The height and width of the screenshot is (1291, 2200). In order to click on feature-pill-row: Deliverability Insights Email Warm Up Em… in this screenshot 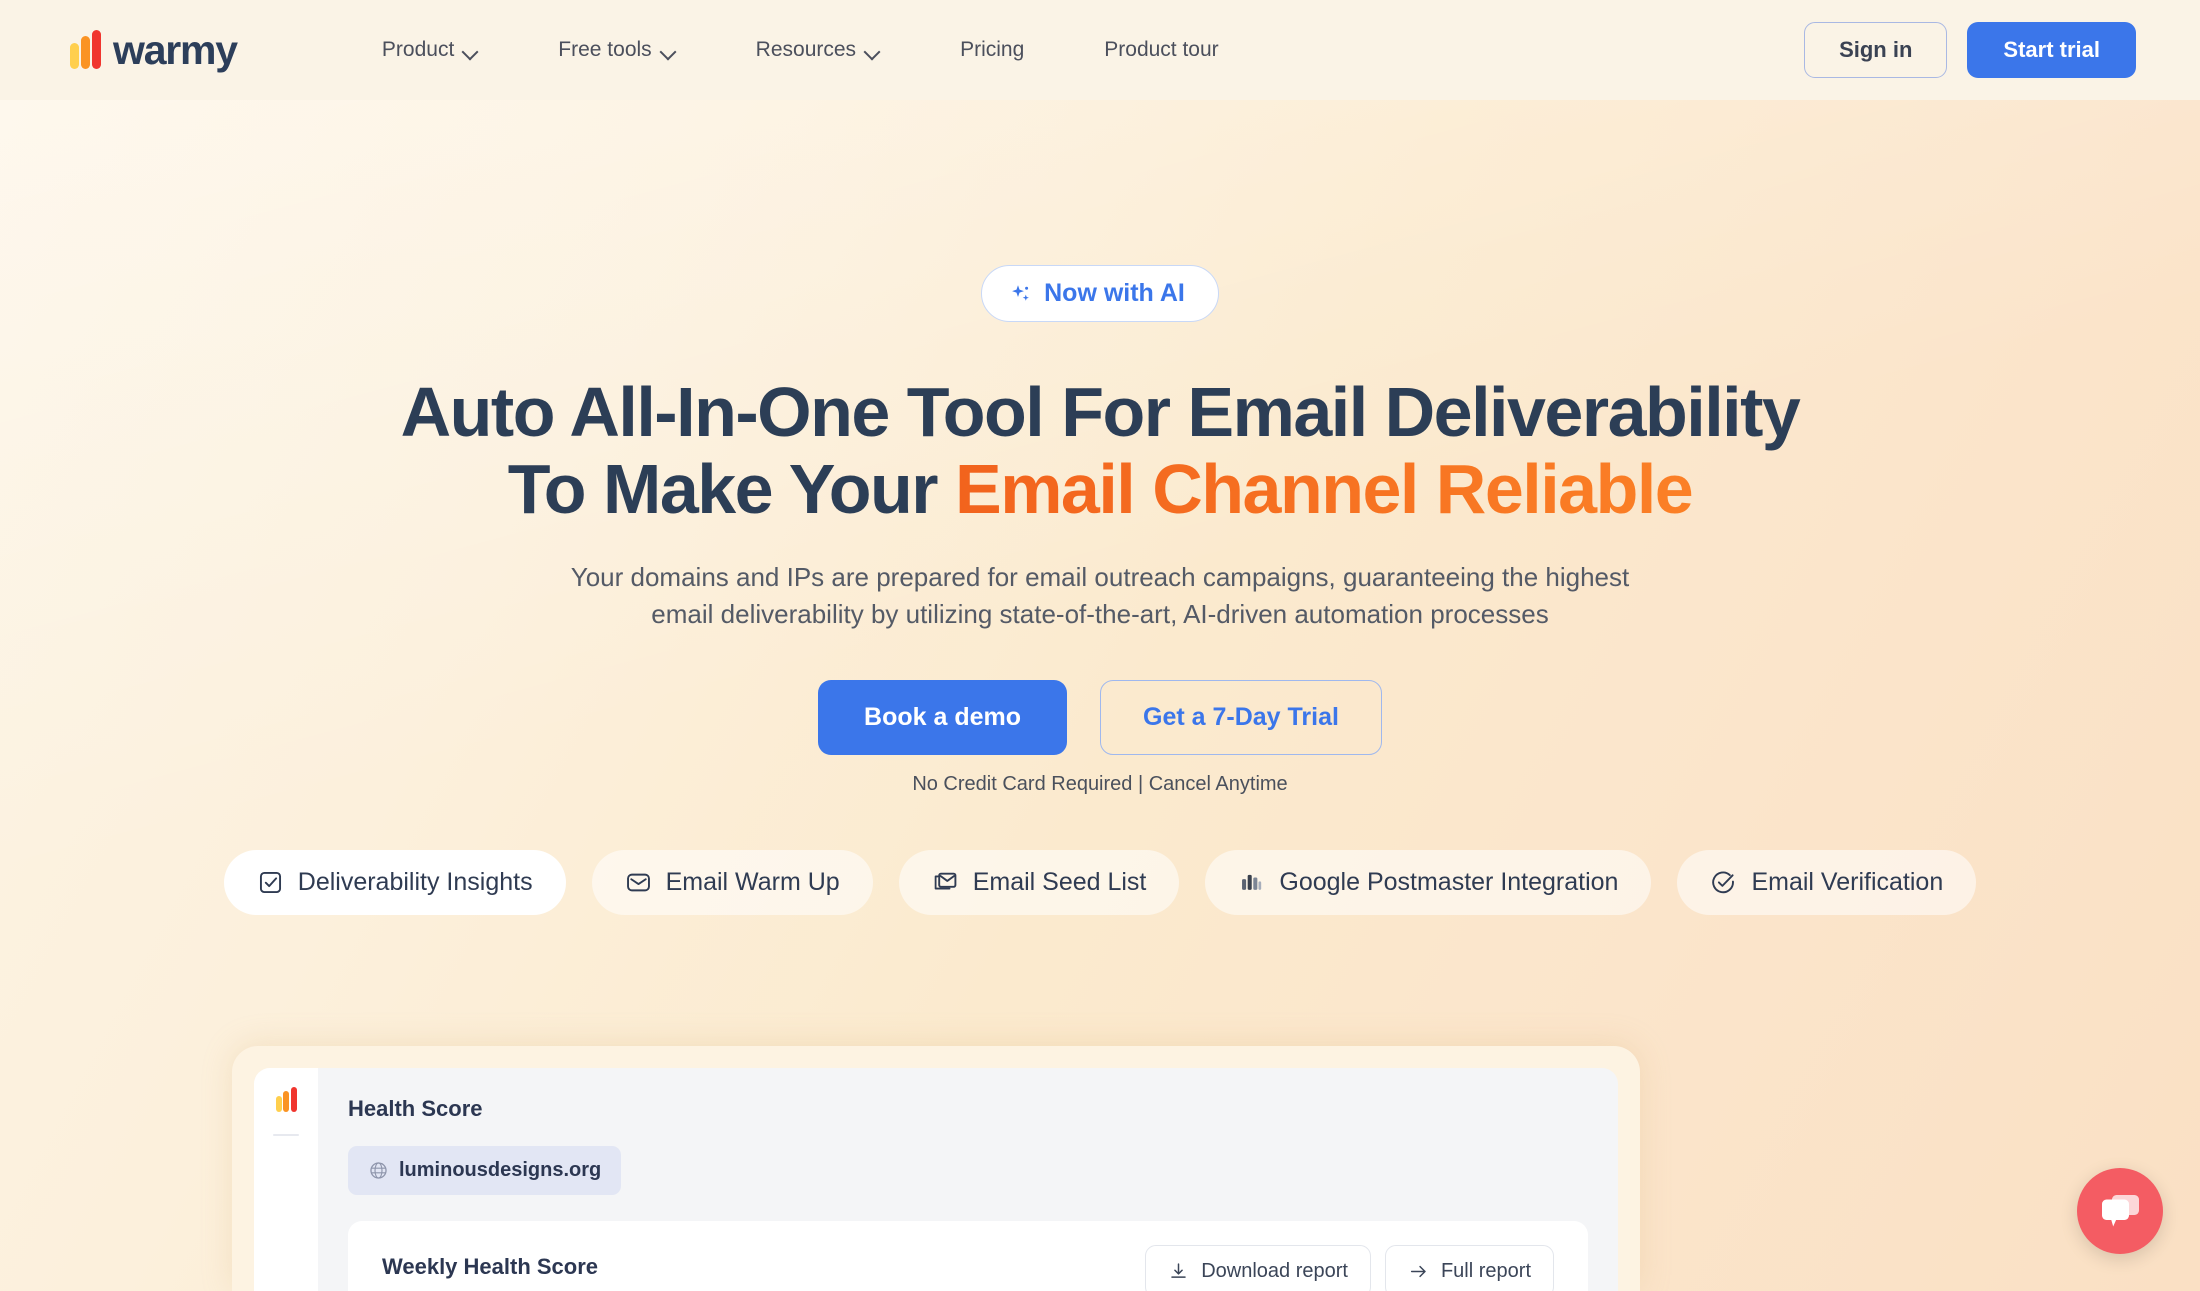, I will do `click(1100, 882)`.